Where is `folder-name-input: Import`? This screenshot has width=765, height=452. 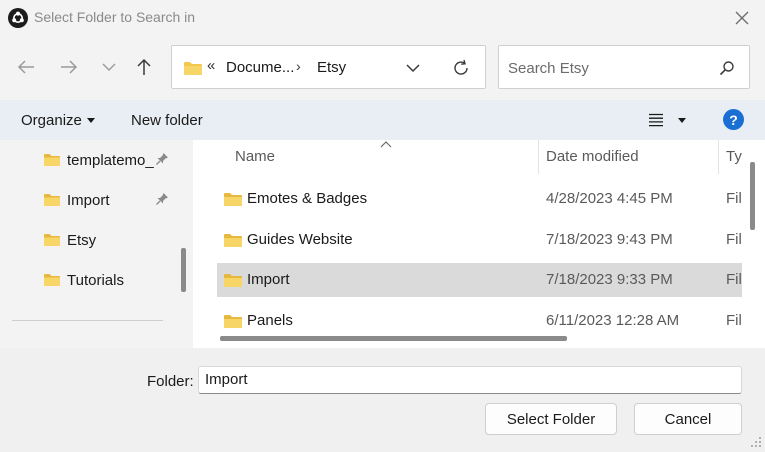 folder-name-input: Import is located at coordinates (470, 380).